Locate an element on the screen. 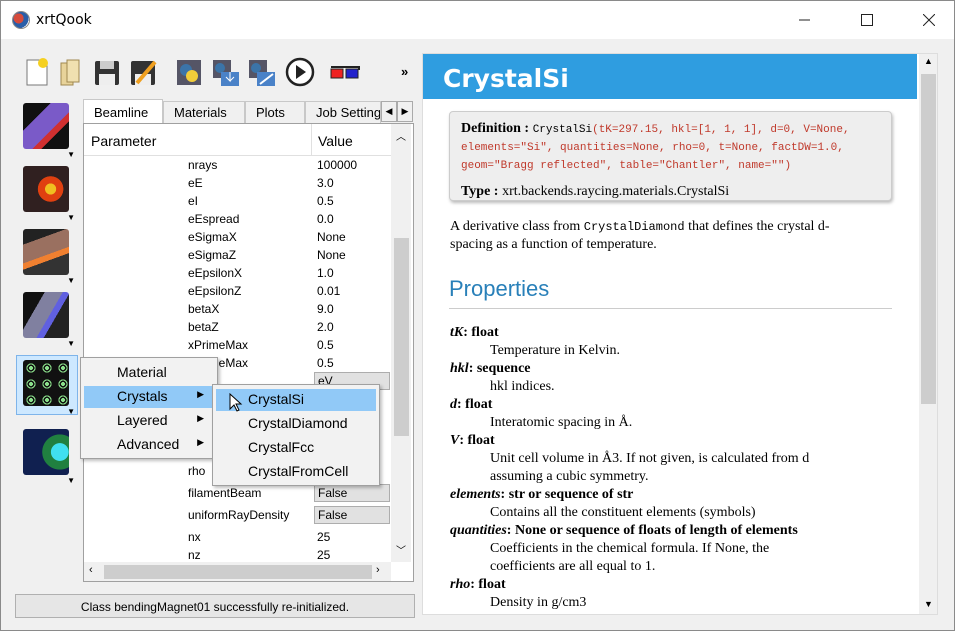  param-value: 3.0 is located at coordinates (325, 183).